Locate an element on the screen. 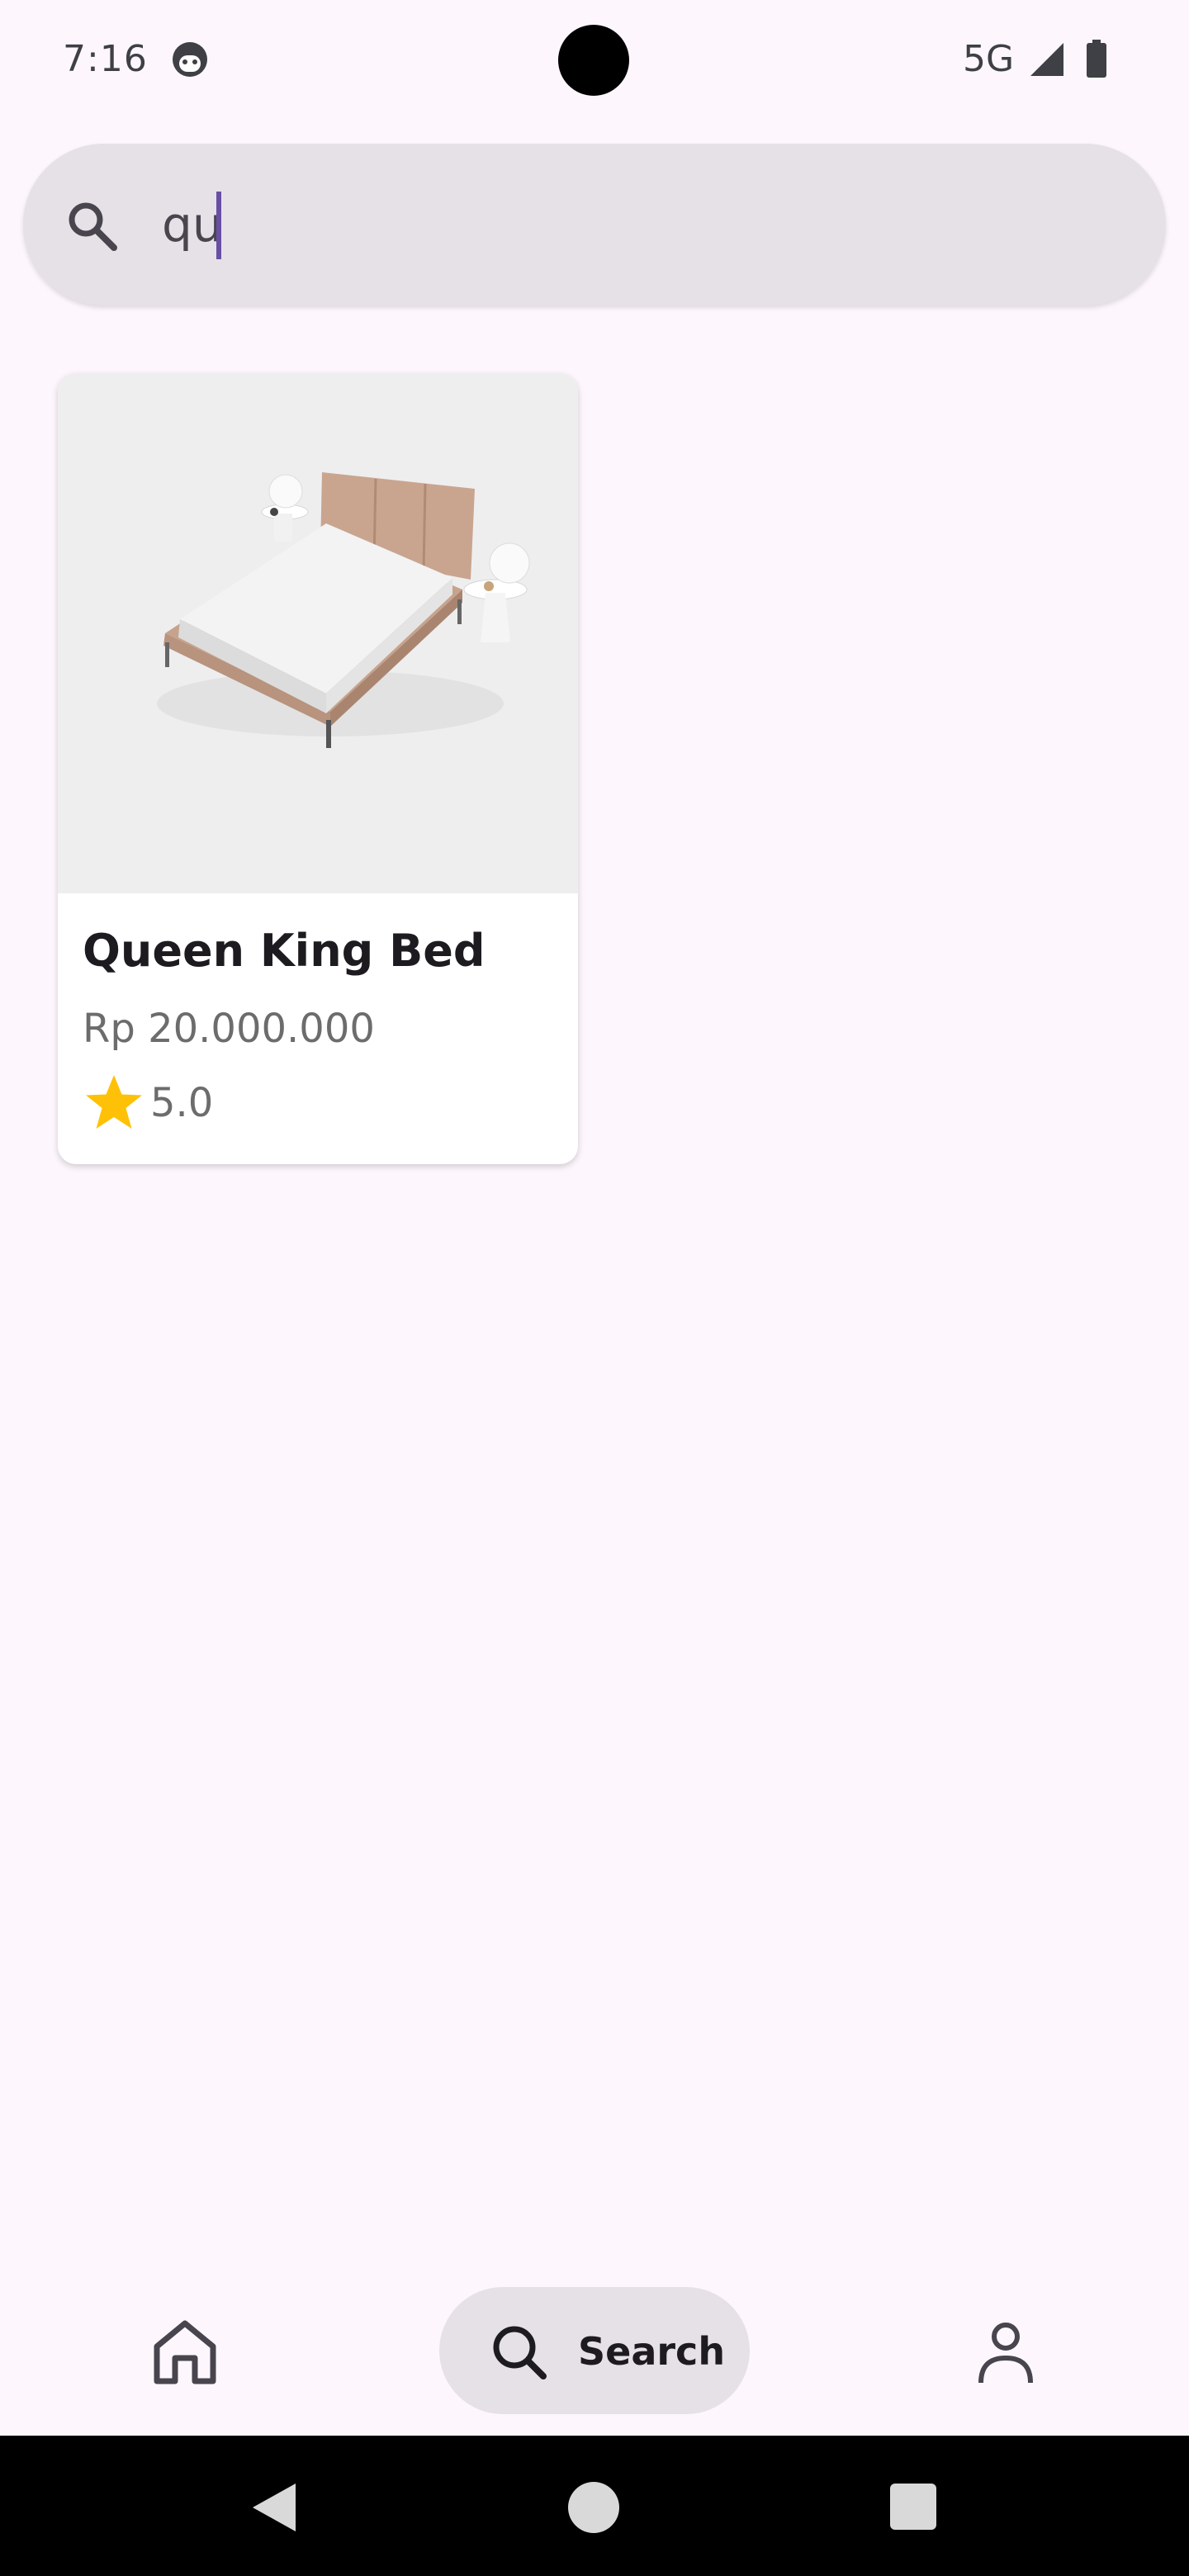 This screenshot has height=2576, width=1189. star-icon is located at coordinates (114, 1102).